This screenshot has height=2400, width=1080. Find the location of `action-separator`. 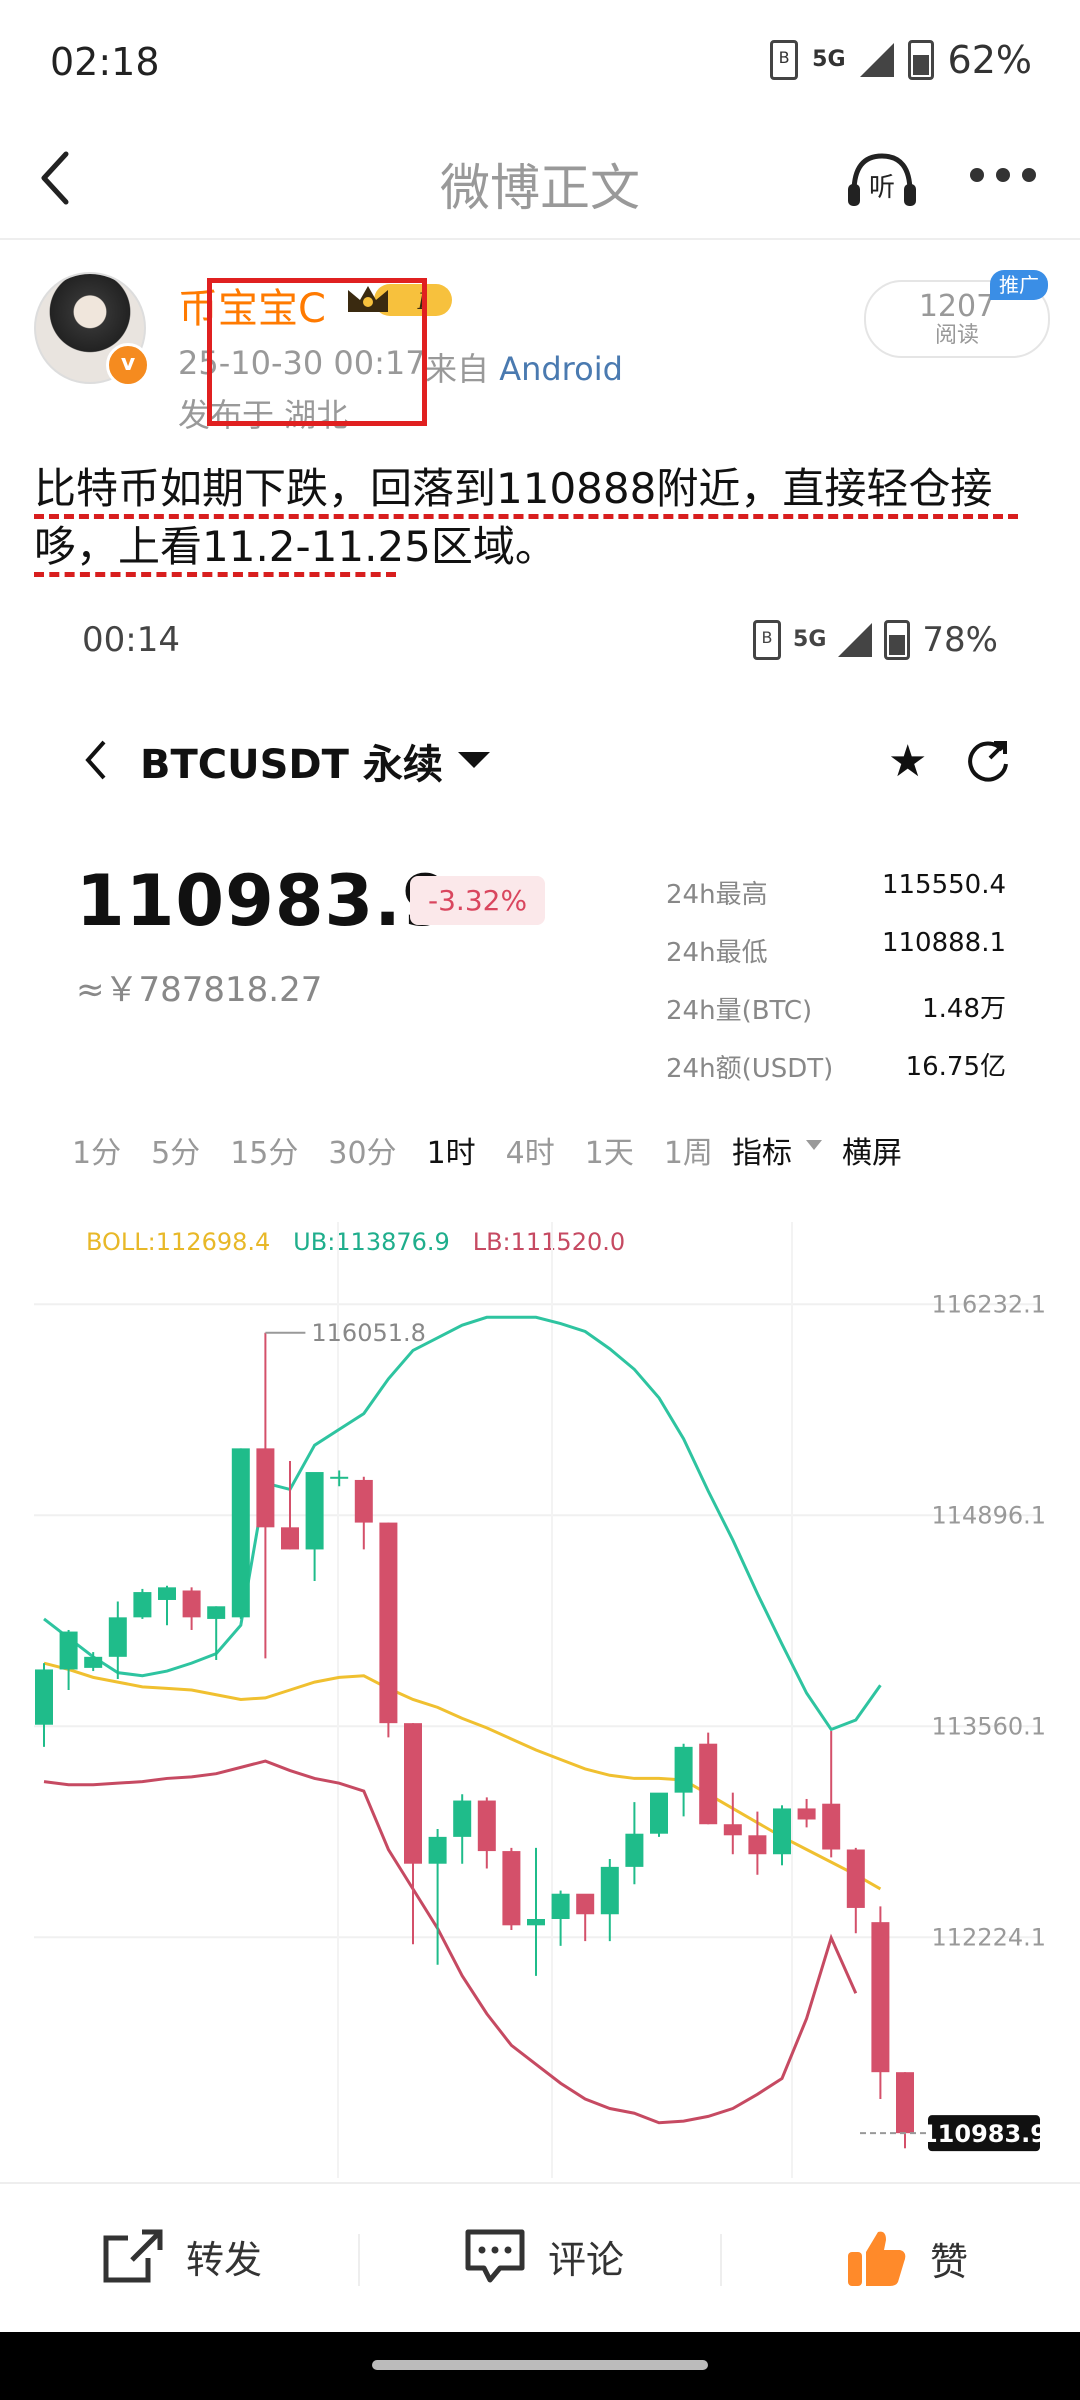

action-separator is located at coordinates (359, 2260).